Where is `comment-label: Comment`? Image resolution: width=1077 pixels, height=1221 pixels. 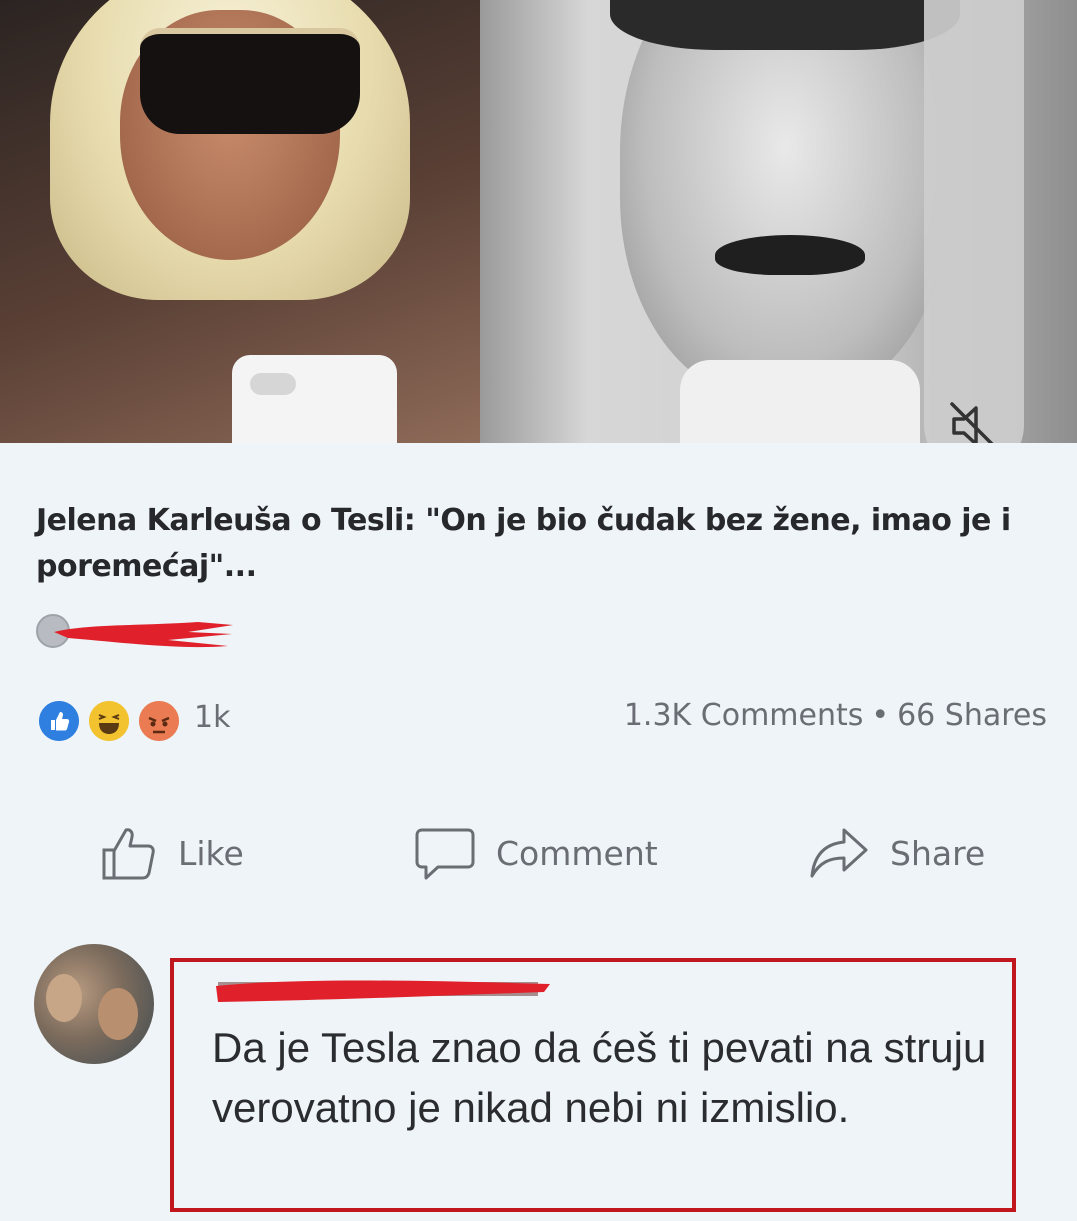
comment-label: Comment is located at coordinates (577, 853).